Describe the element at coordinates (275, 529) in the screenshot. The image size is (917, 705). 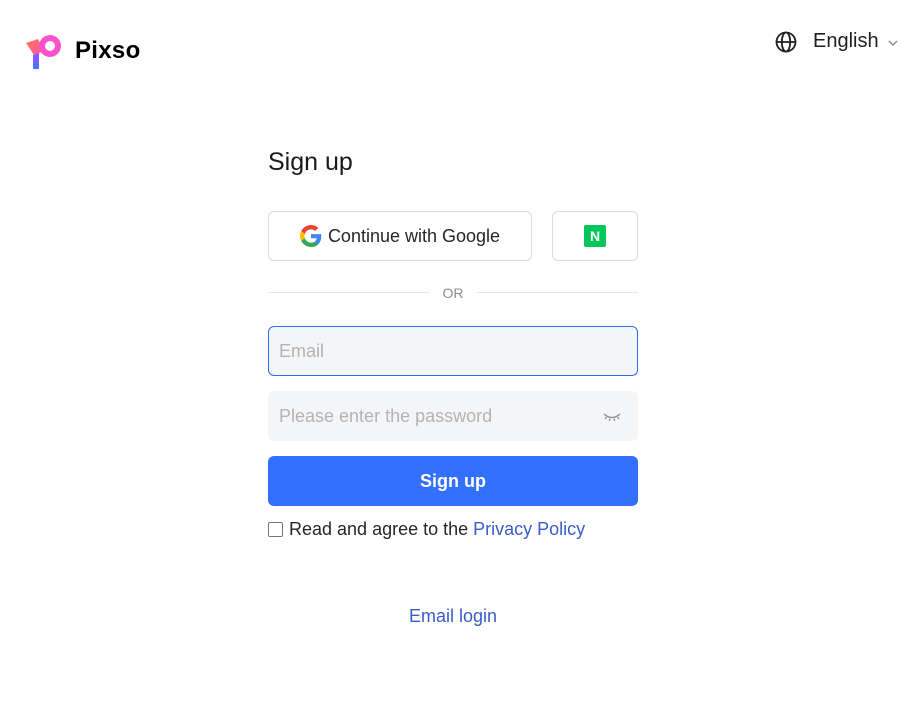
I see `agree-checkbox` at that location.